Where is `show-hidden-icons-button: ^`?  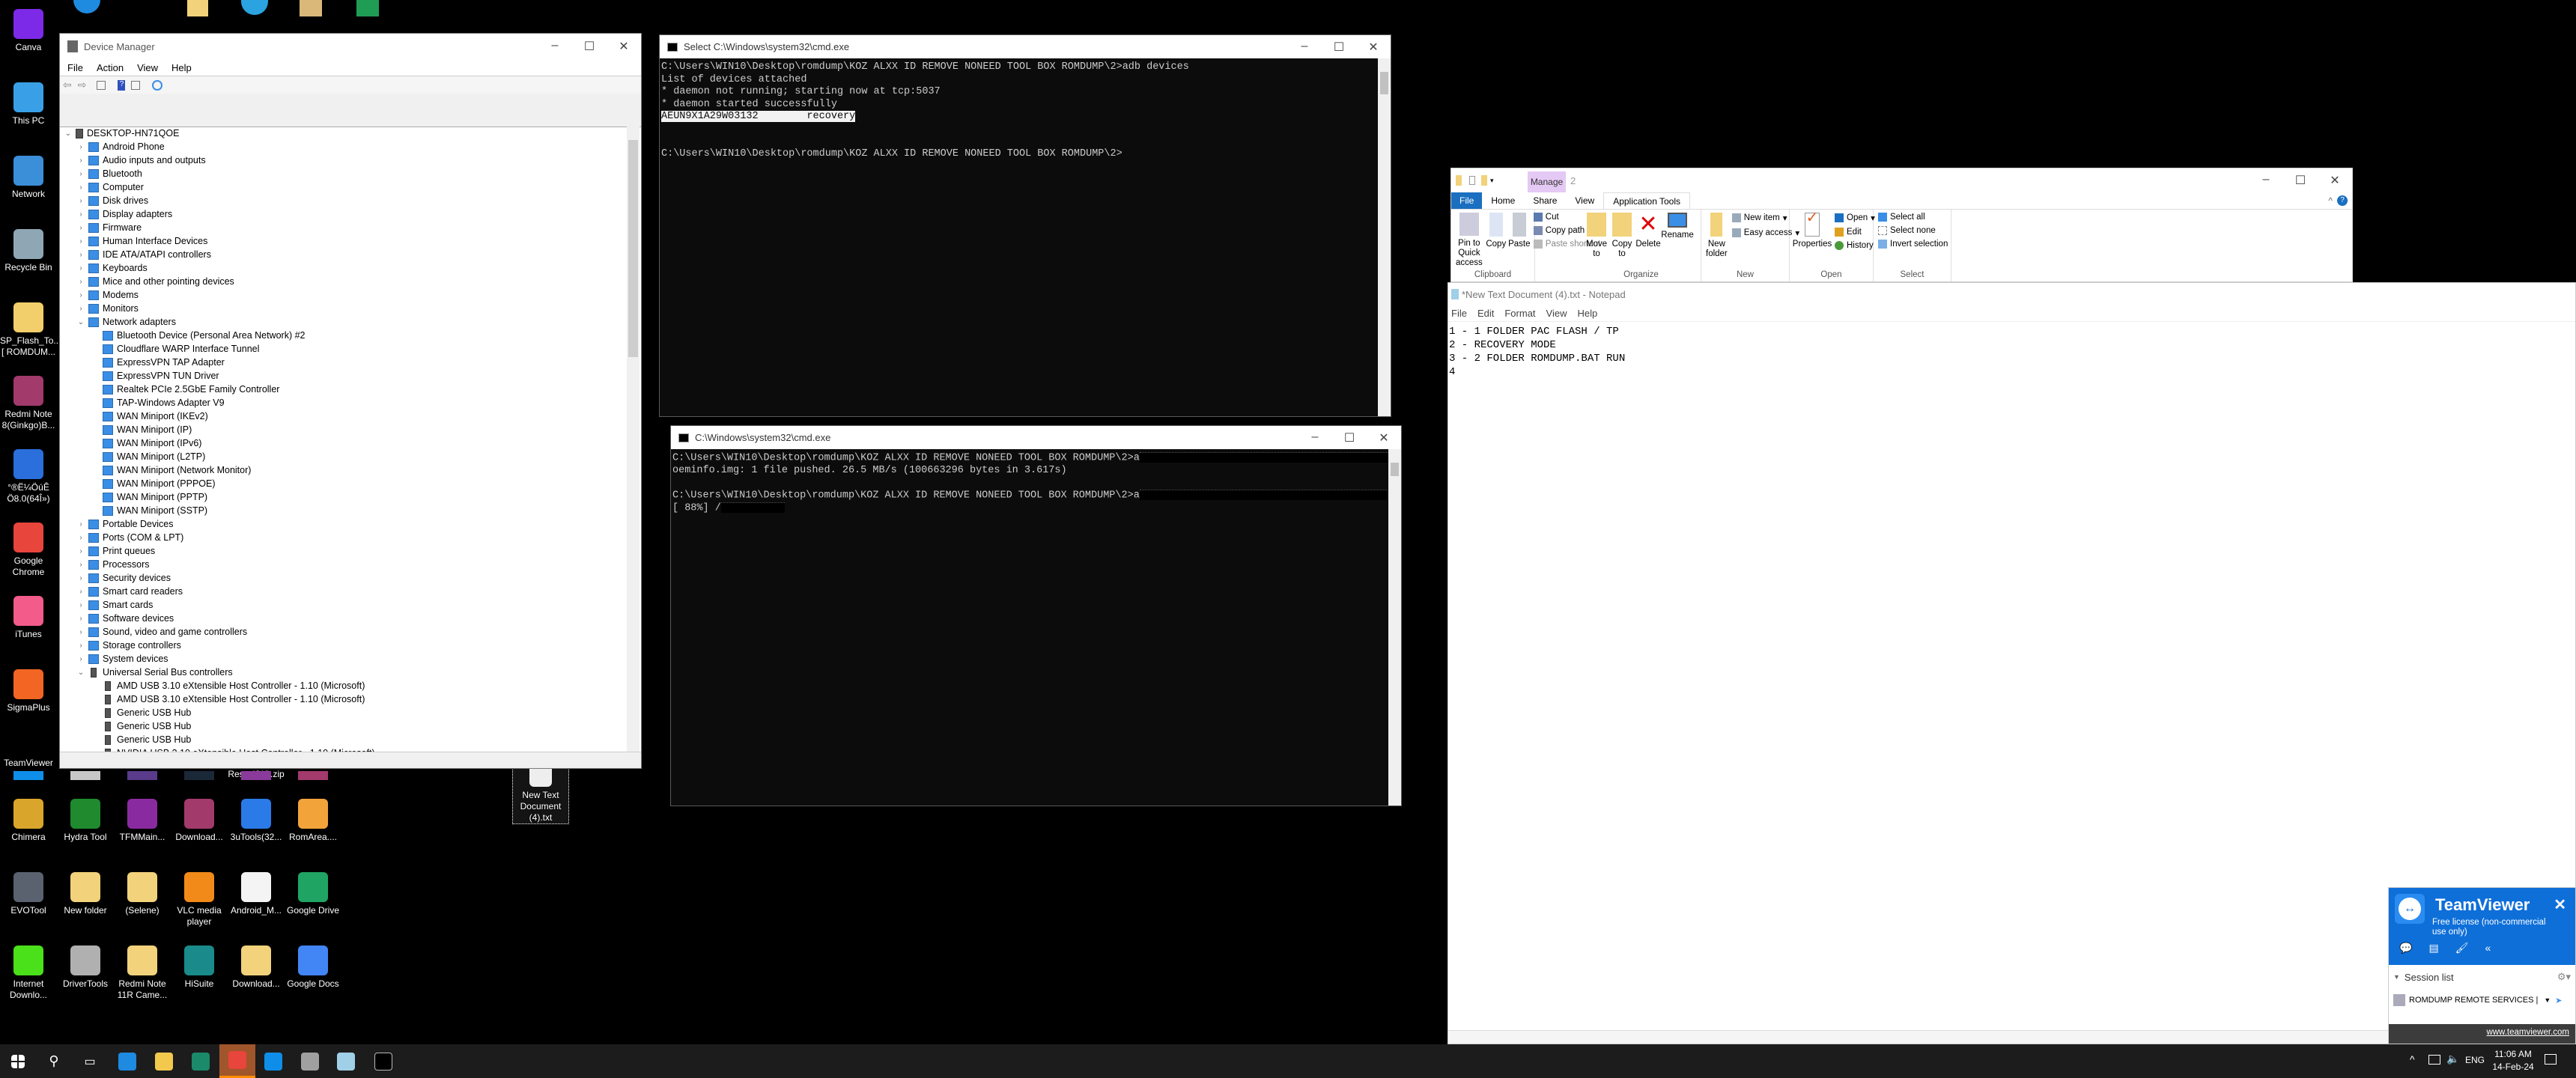
show-hidden-icons-button: ^ is located at coordinates (2412, 1059).